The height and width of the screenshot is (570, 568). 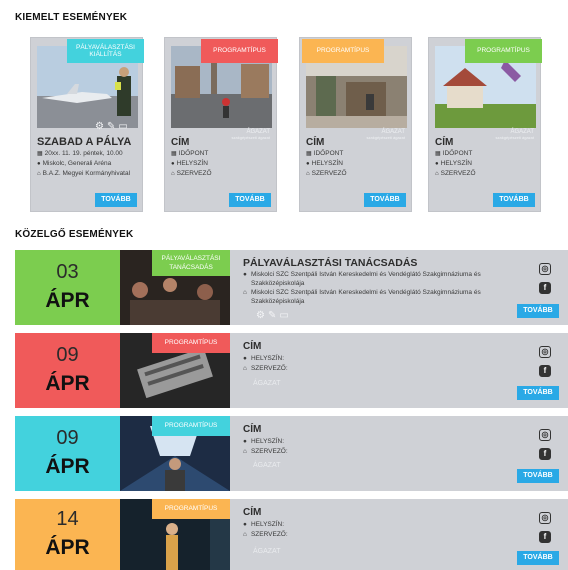 I want to click on event-place: Miskolc, Generali Aréna, so click(x=77, y=163).